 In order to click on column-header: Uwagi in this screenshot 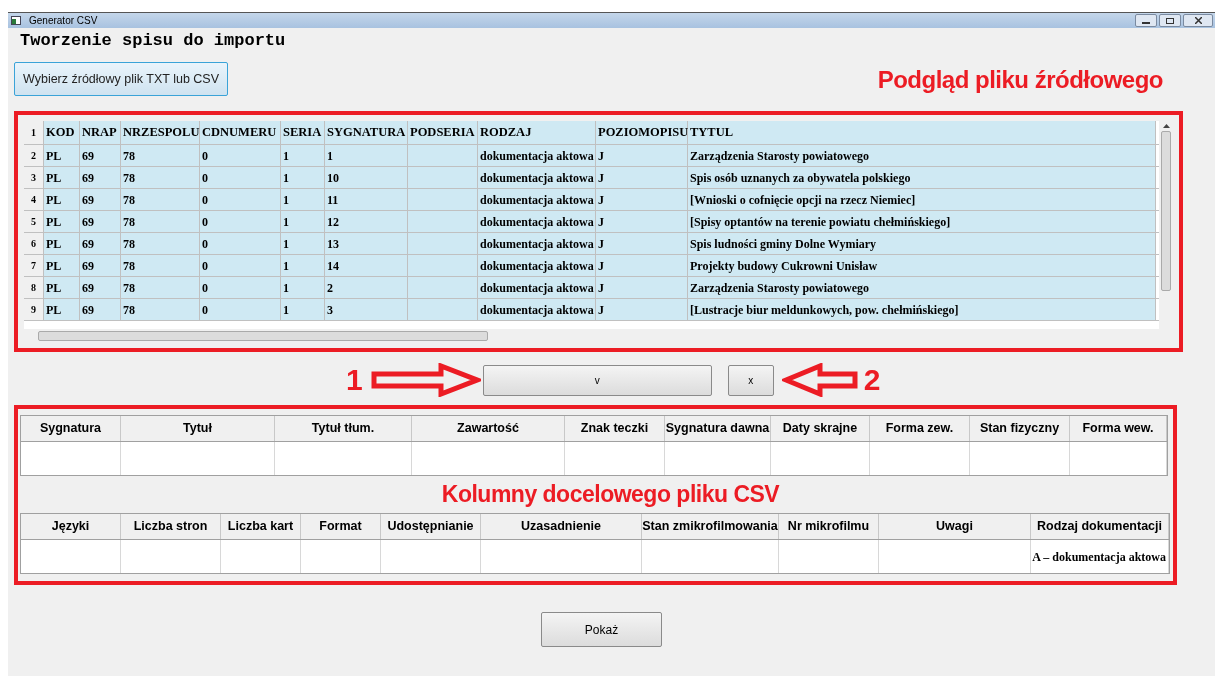, I will do `click(955, 526)`.